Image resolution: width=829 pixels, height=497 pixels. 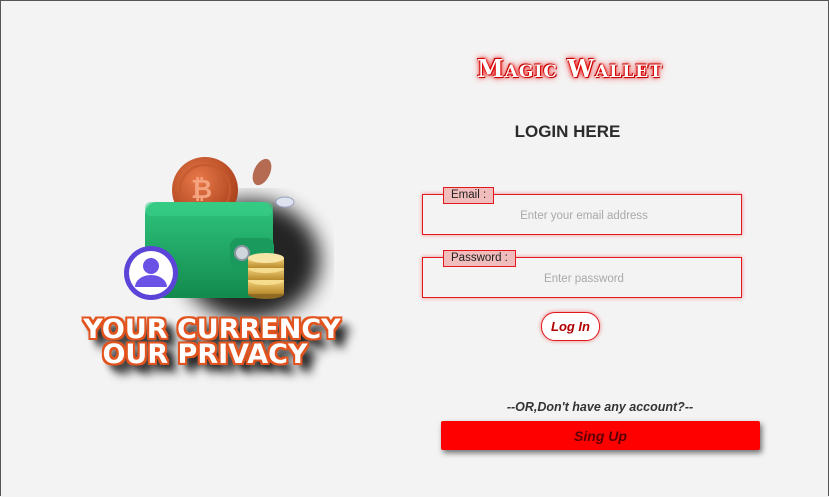 I want to click on user-avatar-icon, so click(x=151, y=273).